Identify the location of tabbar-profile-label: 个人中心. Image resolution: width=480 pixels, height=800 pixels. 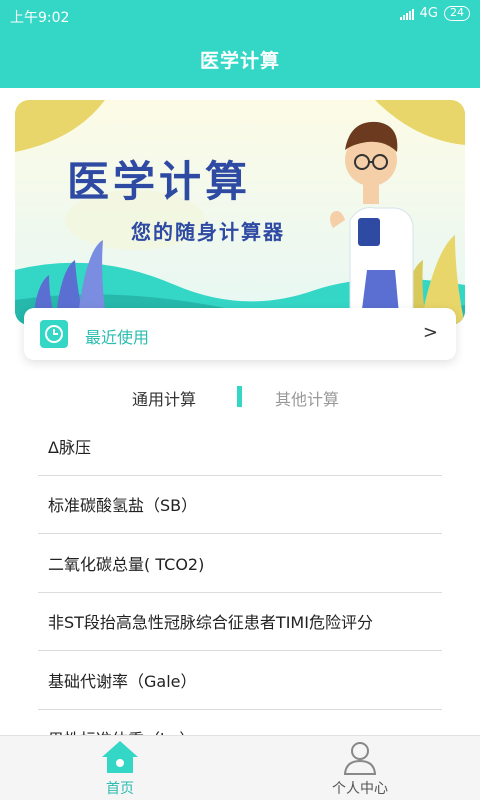
(360, 789).